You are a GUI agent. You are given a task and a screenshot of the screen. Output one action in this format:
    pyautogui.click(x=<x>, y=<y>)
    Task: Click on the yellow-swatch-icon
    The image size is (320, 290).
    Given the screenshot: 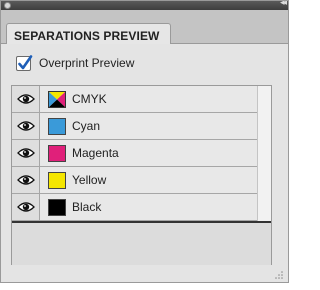 What is the action you would take?
    pyautogui.click(x=57, y=180)
    